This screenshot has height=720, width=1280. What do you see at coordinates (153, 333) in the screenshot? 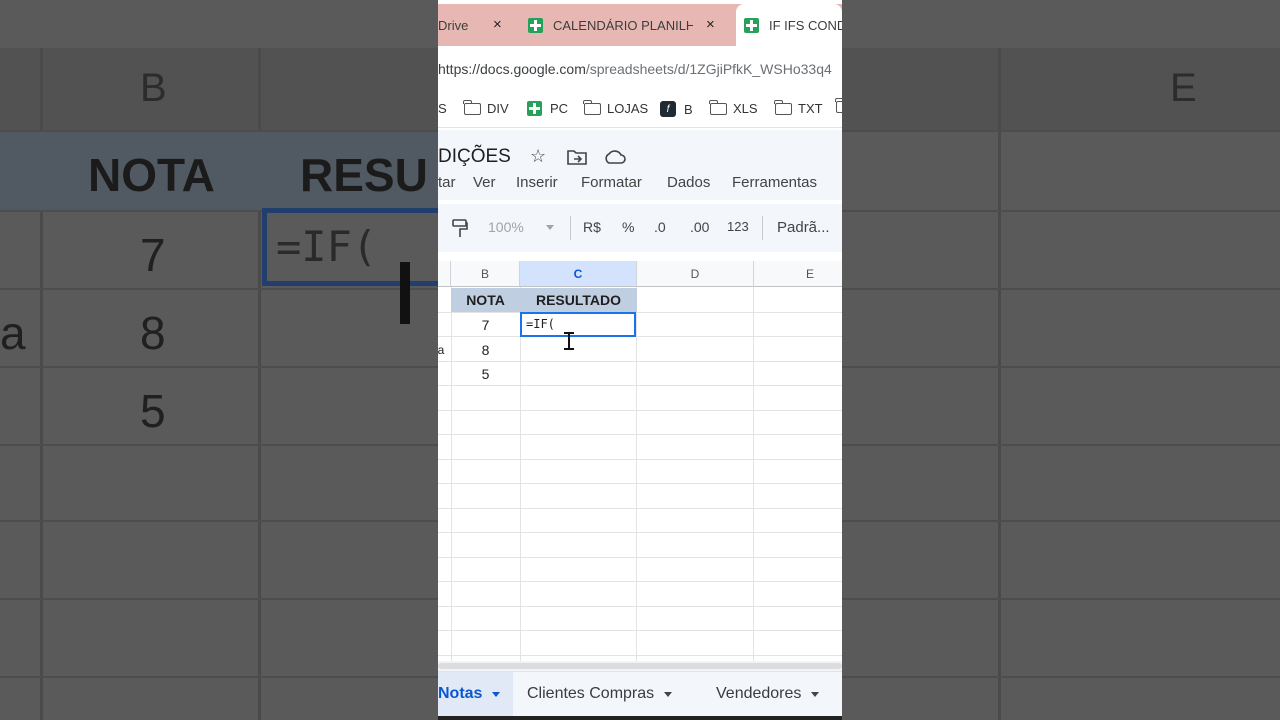
I see `bg-value: 8` at bounding box center [153, 333].